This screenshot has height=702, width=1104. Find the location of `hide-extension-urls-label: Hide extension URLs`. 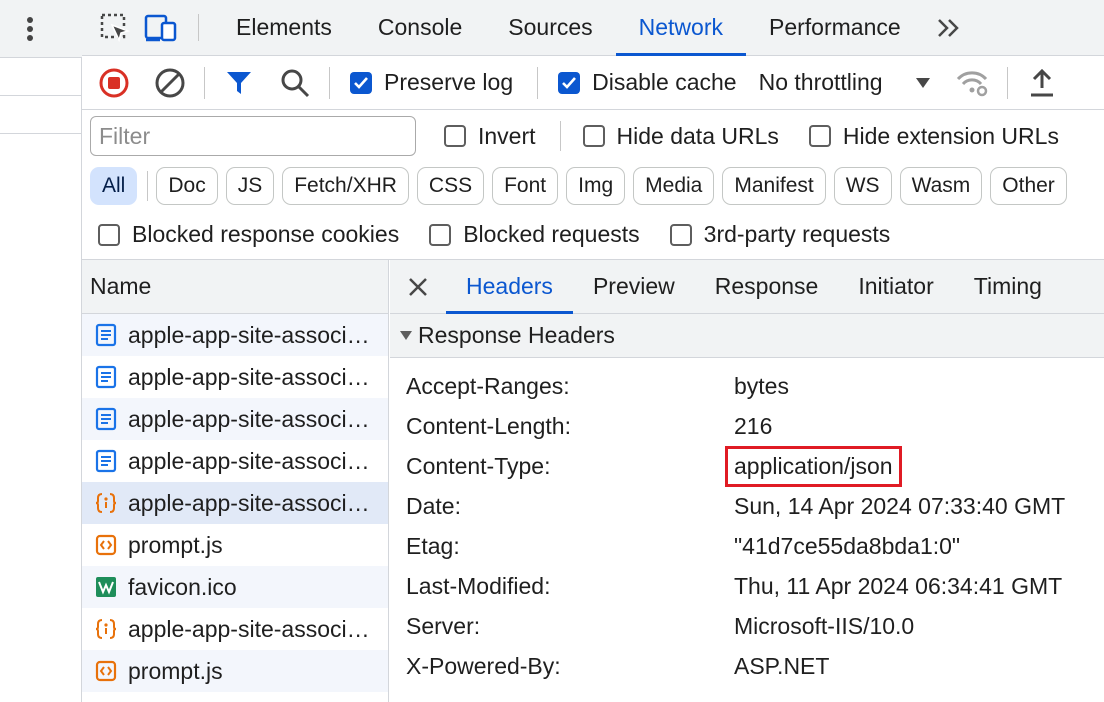

hide-extension-urls-label: Hide extension URLs is located at coordinates (950, 135).